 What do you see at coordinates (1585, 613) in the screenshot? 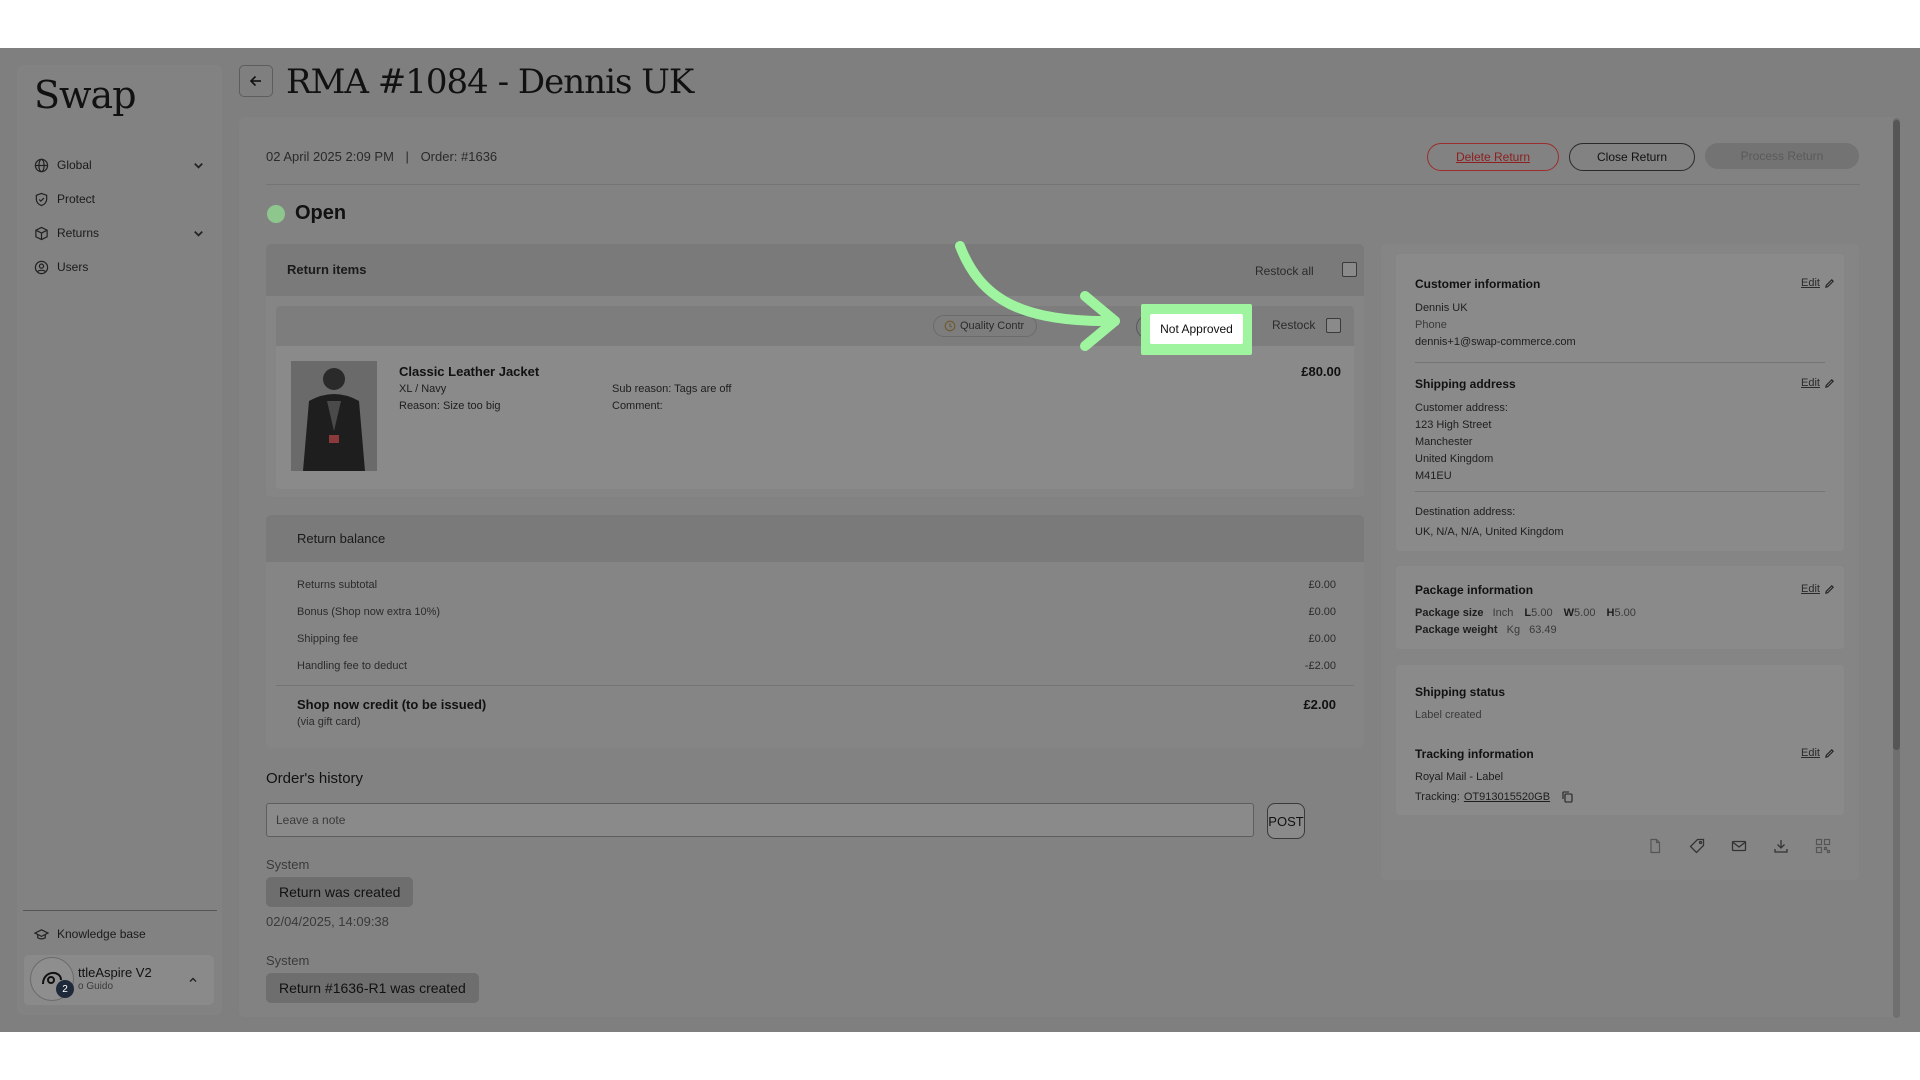
I see `width-value: 5.00` at bounding box center [1585, 613].